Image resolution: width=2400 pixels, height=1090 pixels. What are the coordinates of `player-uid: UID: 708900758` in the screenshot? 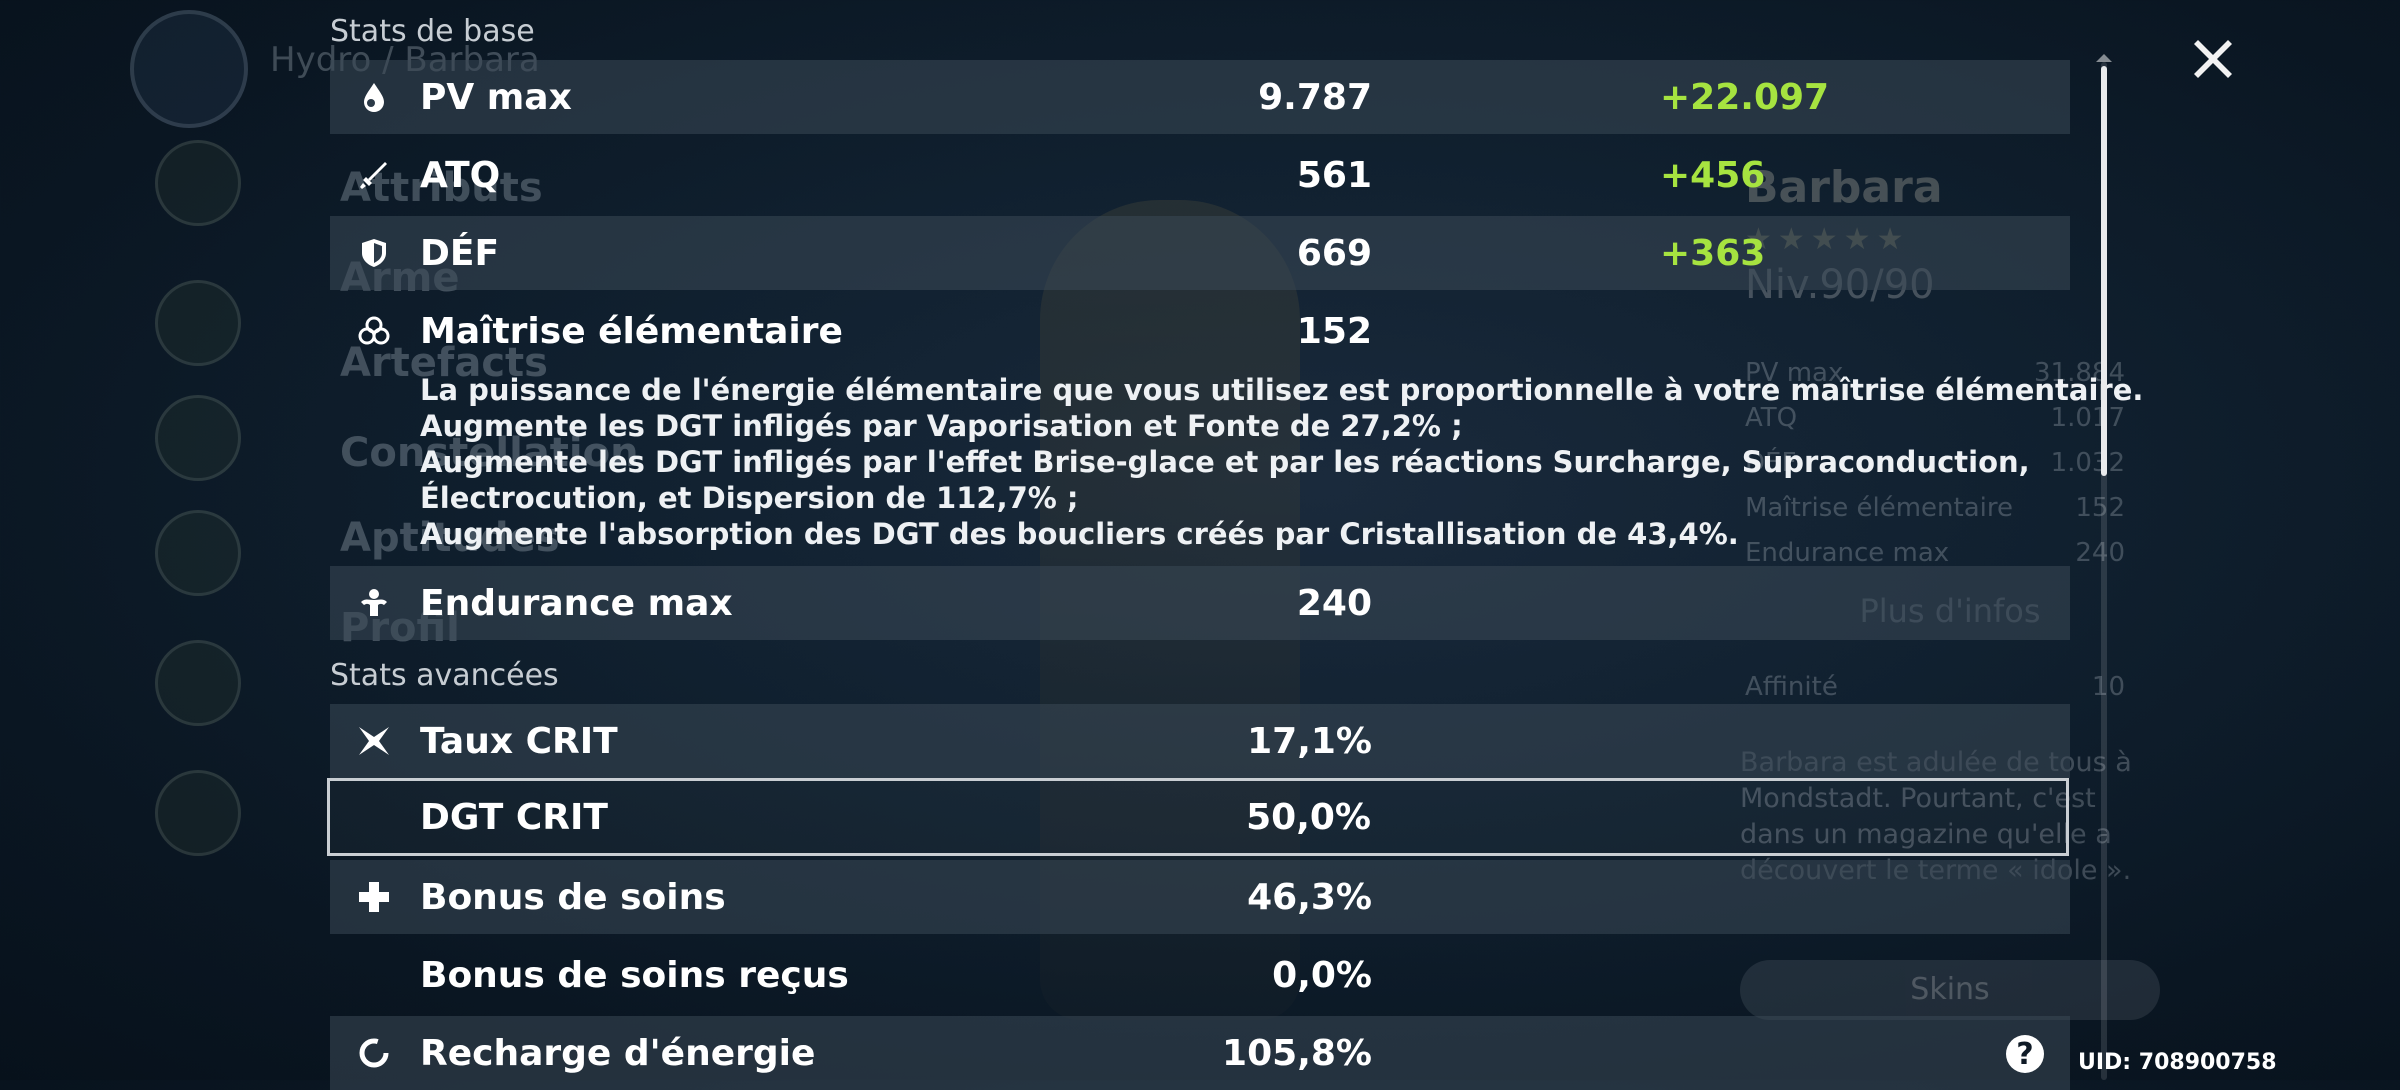 It's located at (2177, 1062).